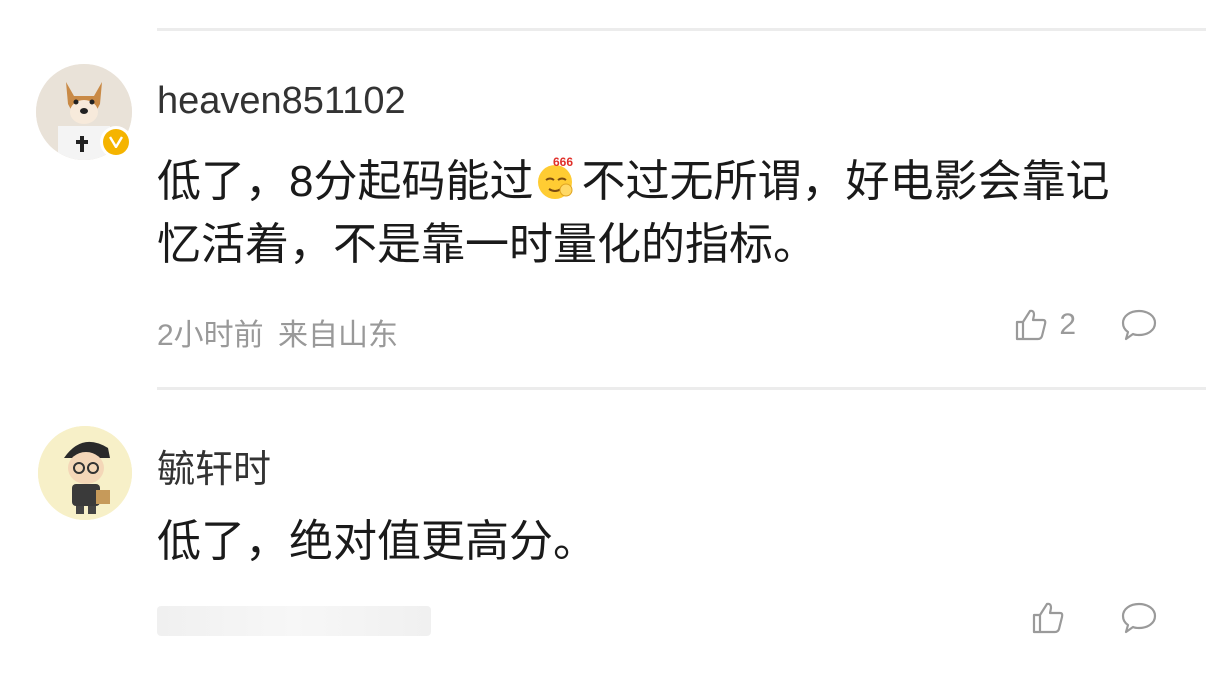  I want to click on comment-username: heaven851102, so click(281, 101).